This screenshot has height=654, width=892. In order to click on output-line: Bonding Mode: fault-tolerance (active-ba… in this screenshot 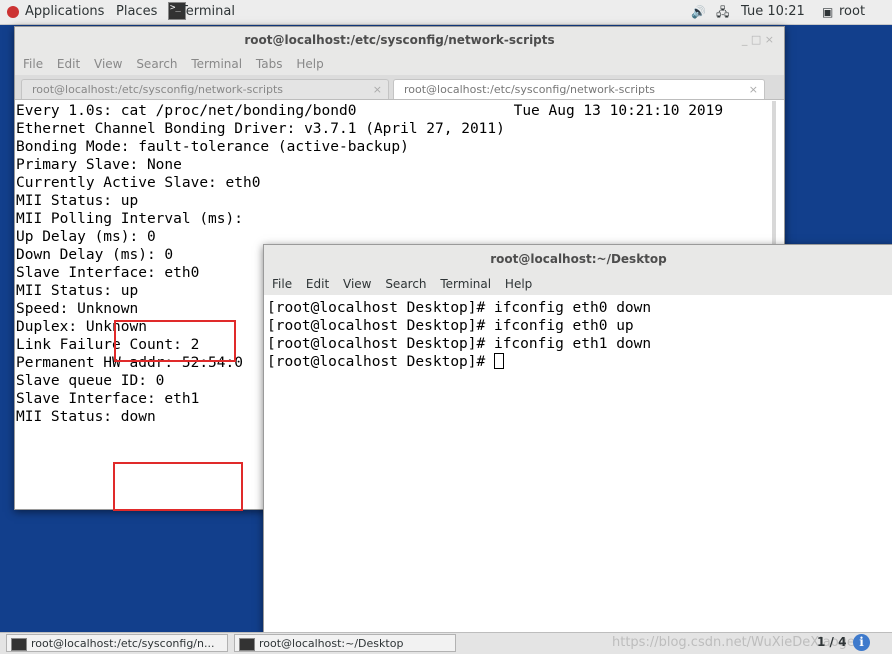, I will do `click(212, 147)`.